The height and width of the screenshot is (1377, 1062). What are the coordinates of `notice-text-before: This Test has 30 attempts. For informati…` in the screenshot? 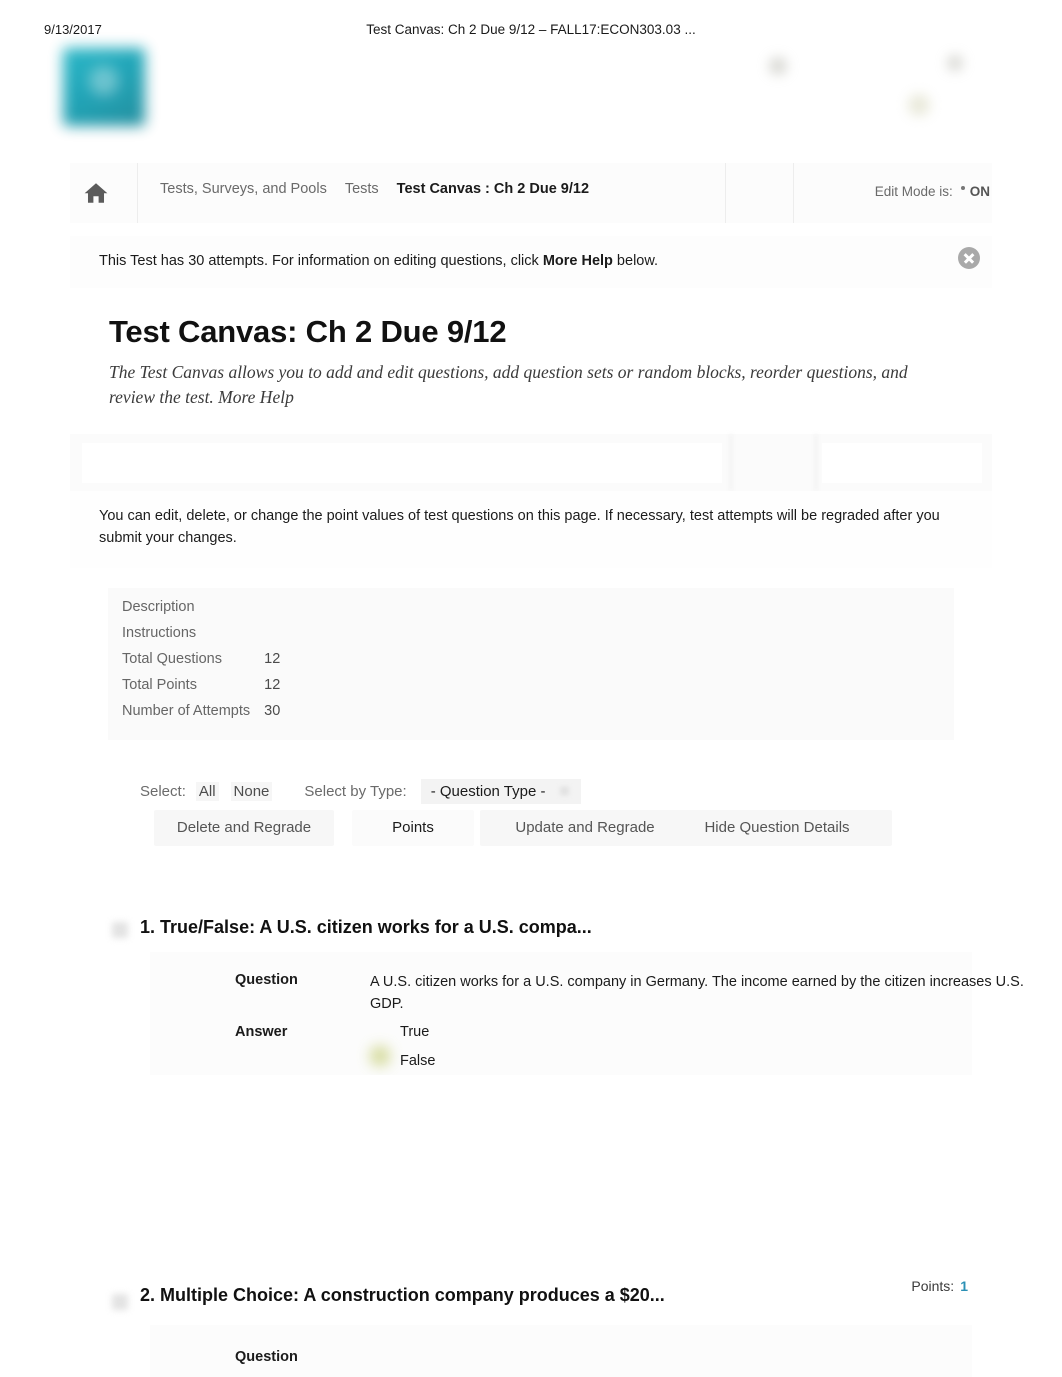 It's located at (321, 261).